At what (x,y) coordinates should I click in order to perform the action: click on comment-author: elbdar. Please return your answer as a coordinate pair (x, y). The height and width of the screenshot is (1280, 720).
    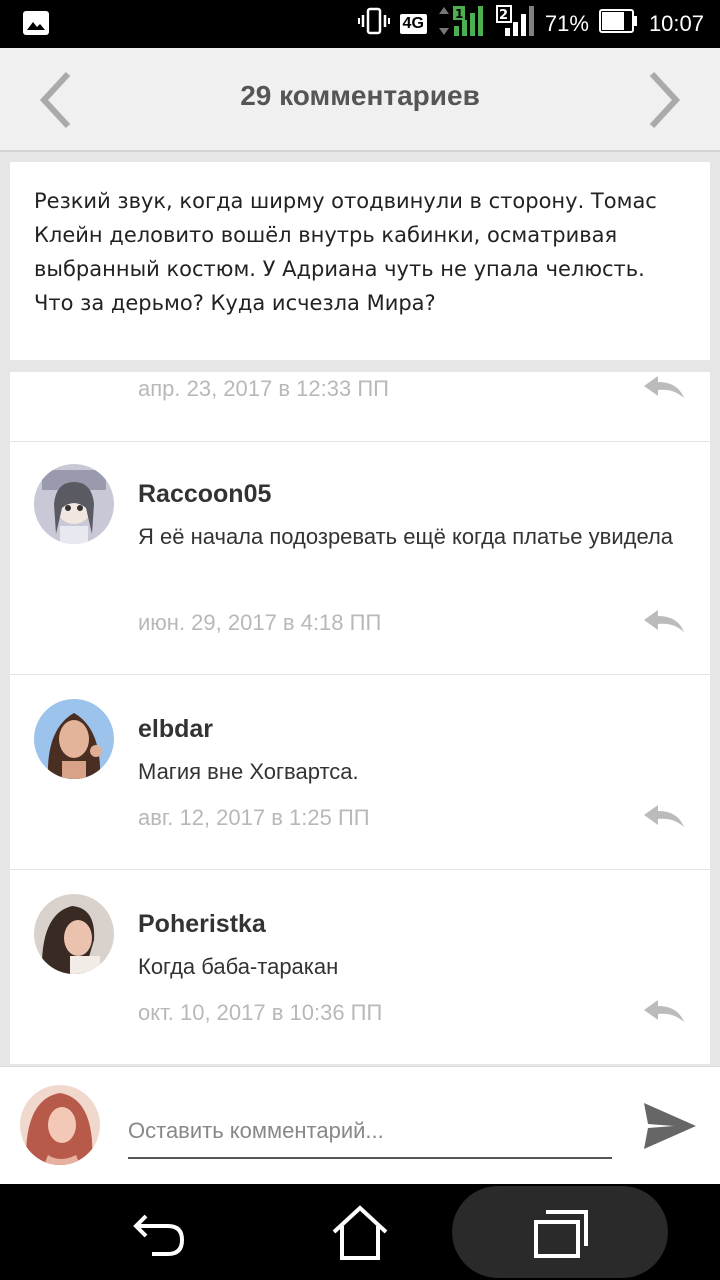
    Looking at the image, I should click on (175, 729).